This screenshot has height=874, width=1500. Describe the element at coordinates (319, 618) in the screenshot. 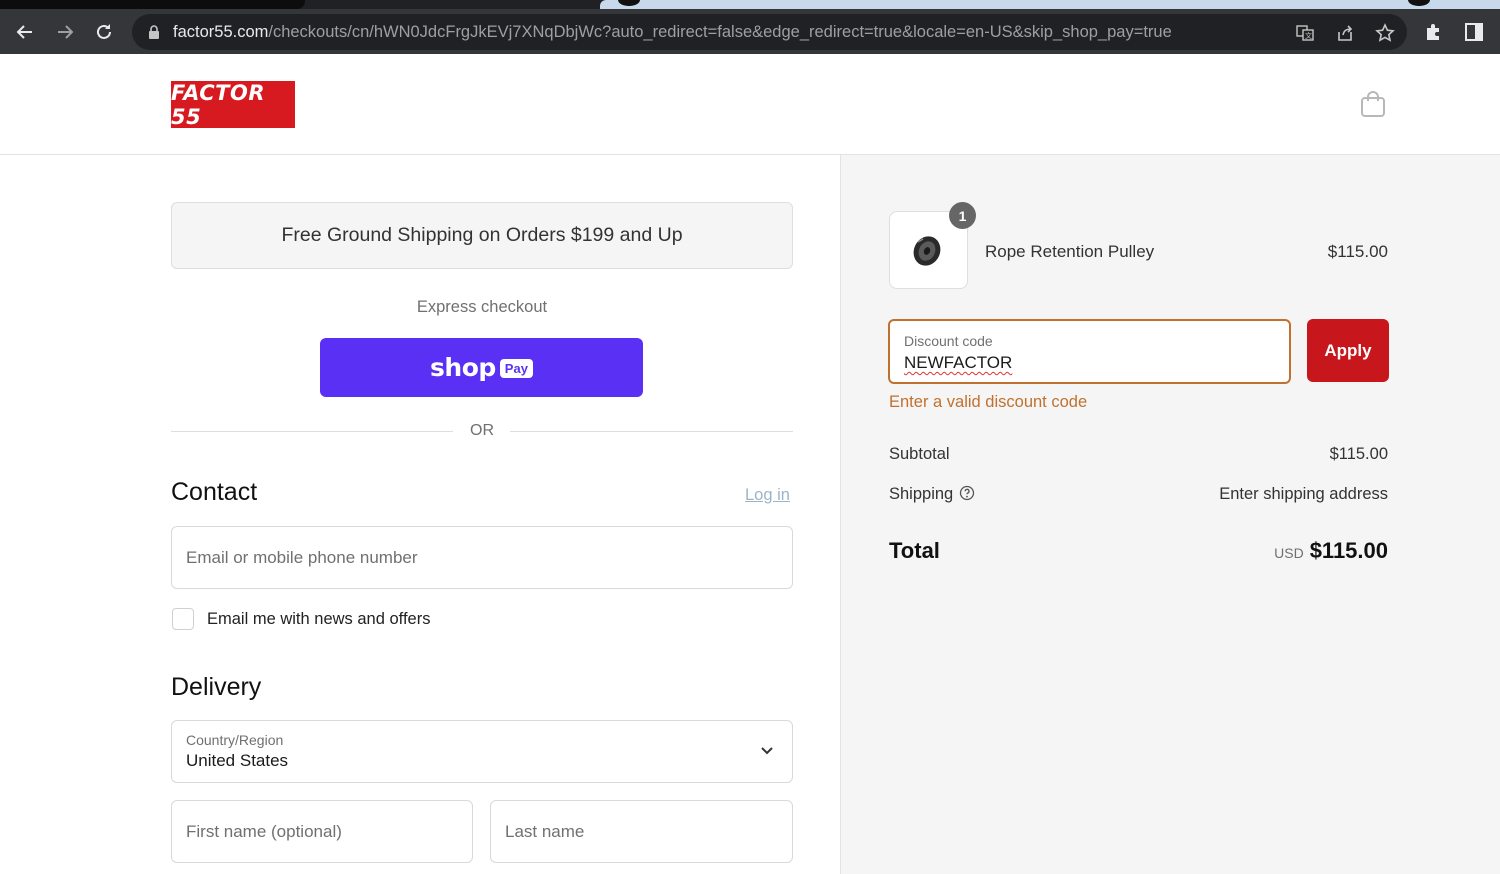

I see `newsletter-label: Email me with news and offers` at that location.